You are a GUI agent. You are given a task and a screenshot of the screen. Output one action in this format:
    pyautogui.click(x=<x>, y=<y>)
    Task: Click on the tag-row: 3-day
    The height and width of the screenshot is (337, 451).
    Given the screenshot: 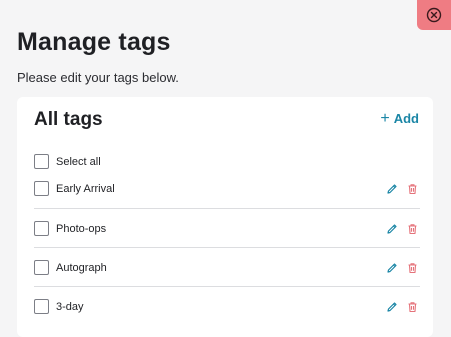 What is the action you would take?
    pyautogui.click(x=227, y=306)
    